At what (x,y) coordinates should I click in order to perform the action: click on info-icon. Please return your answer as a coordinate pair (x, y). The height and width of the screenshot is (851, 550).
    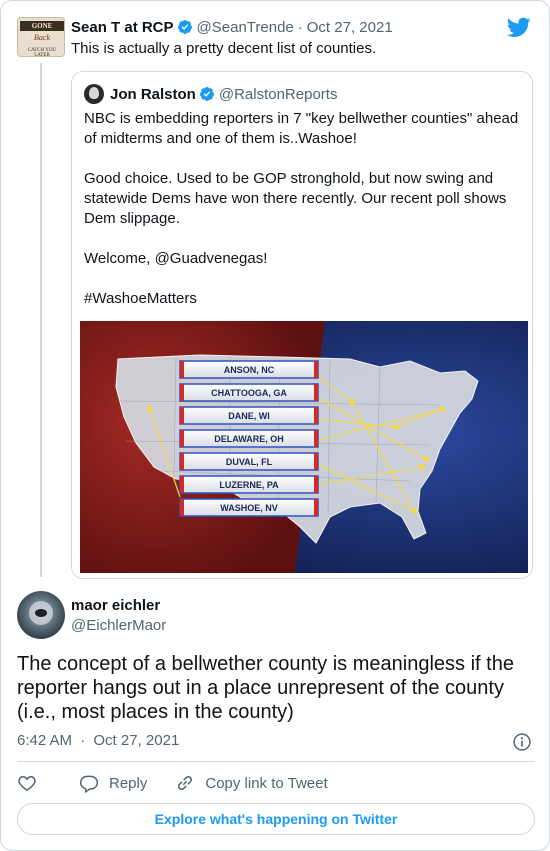
    Looking at the image, I should click on (522, 742).